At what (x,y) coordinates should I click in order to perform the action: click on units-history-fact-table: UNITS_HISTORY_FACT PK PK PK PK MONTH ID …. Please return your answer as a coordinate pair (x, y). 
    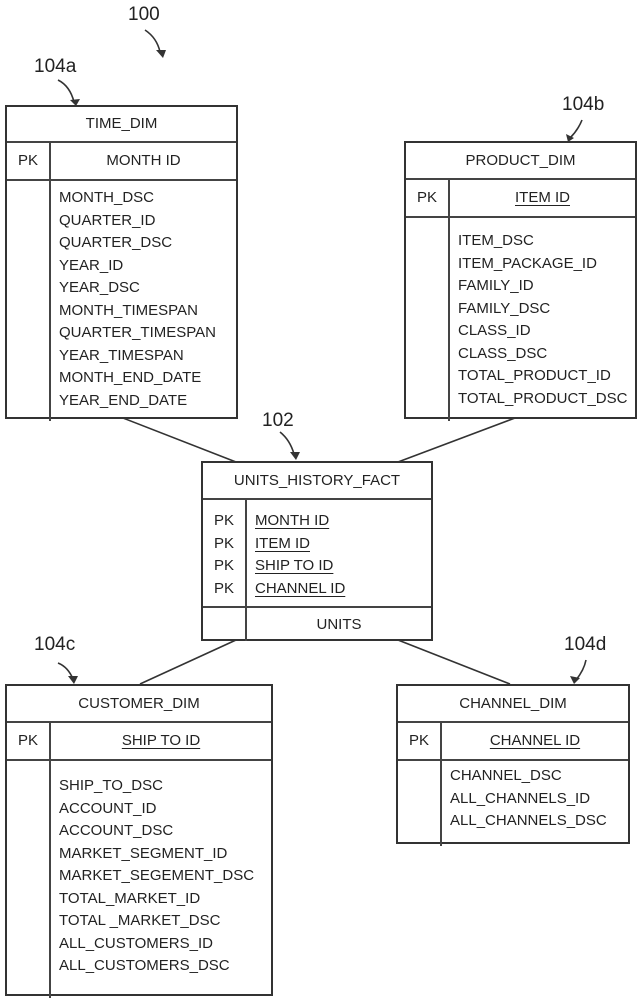
    Looking at the image, I should click on (317, 551).